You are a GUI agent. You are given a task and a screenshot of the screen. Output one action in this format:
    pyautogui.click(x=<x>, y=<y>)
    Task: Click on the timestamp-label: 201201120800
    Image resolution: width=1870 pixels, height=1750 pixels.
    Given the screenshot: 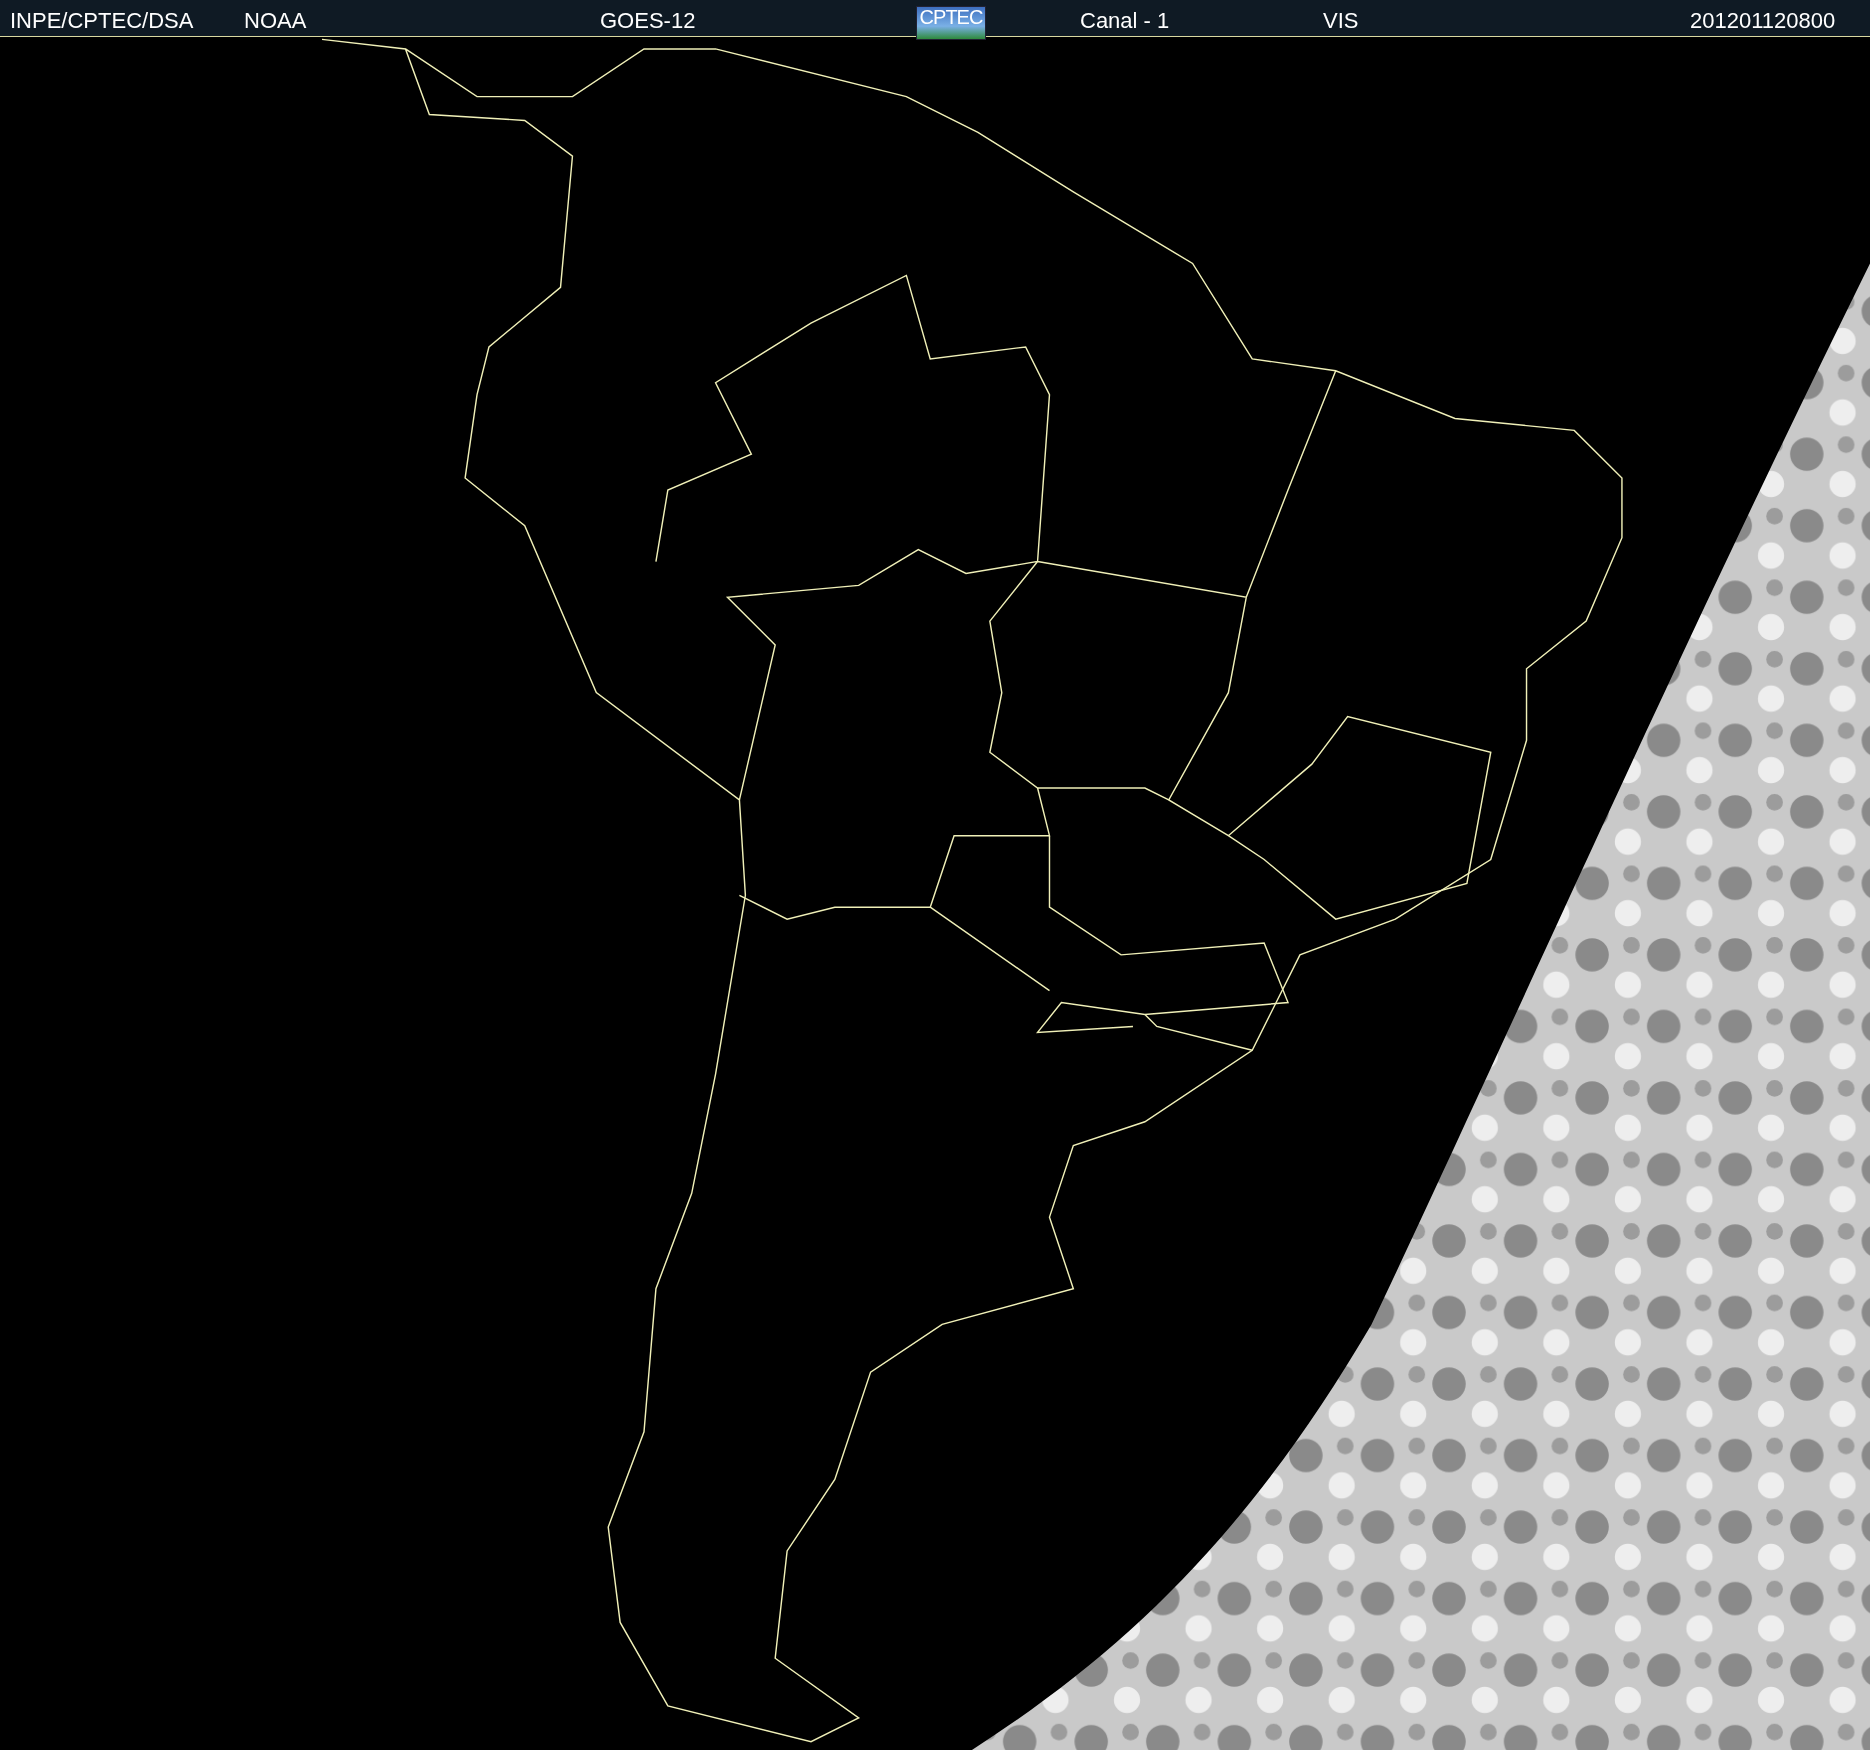 What is the action you would take?
    pyautogui.click(x=1763, y=20)
    